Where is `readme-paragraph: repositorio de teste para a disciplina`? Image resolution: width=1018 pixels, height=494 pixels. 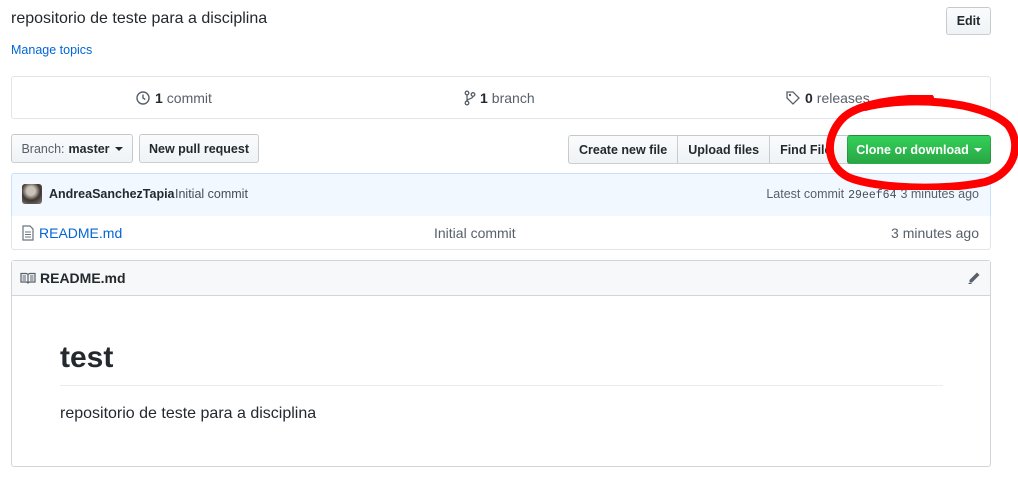
readme-paragraph: repositorio de teste para a disciplina is located at coordinates (188, 413).